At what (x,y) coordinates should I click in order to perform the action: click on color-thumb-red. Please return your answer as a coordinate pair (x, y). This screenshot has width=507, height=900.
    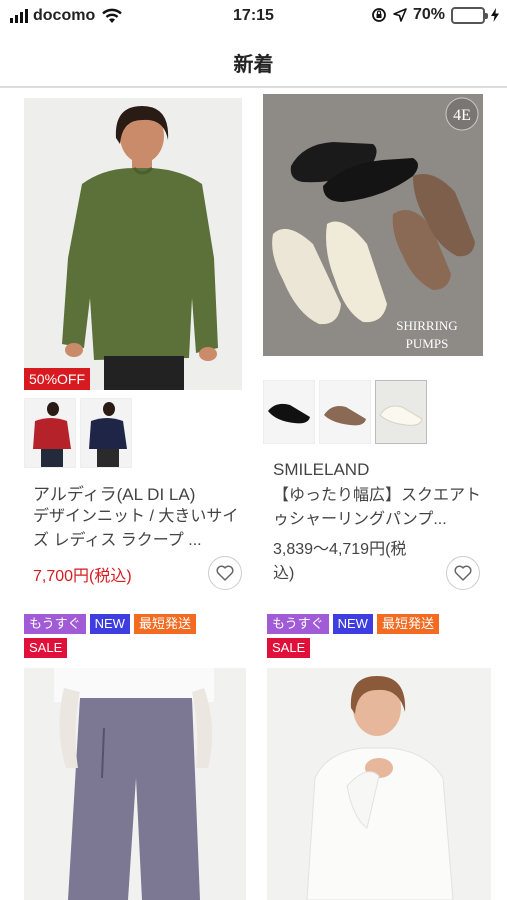
    Looking at the image, I should click on (50, 433).